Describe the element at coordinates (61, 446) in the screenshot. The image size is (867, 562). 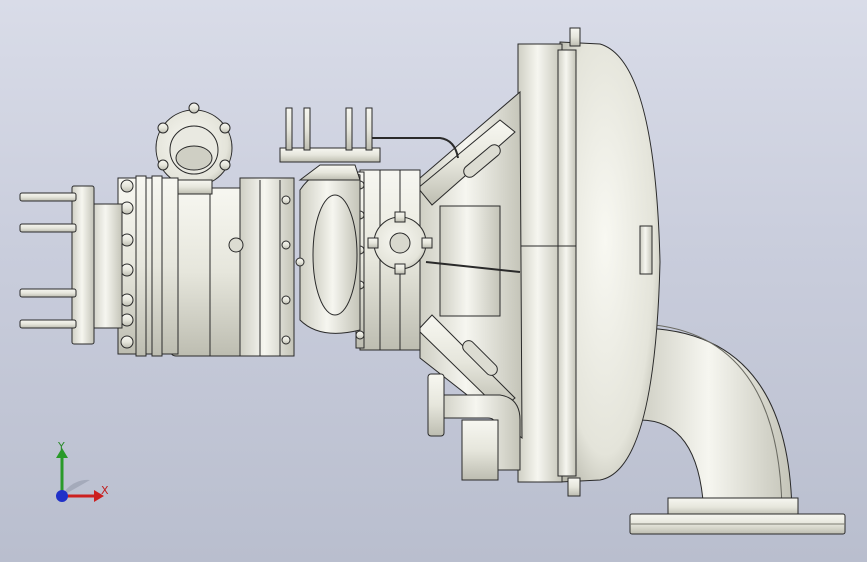
I see `y-axis-label: Y` at that location.